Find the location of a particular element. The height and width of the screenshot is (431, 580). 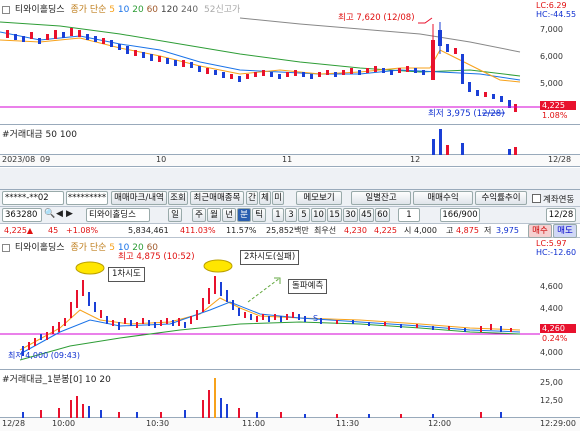

turnover: 11.57% is located at coordinates (241, 230).